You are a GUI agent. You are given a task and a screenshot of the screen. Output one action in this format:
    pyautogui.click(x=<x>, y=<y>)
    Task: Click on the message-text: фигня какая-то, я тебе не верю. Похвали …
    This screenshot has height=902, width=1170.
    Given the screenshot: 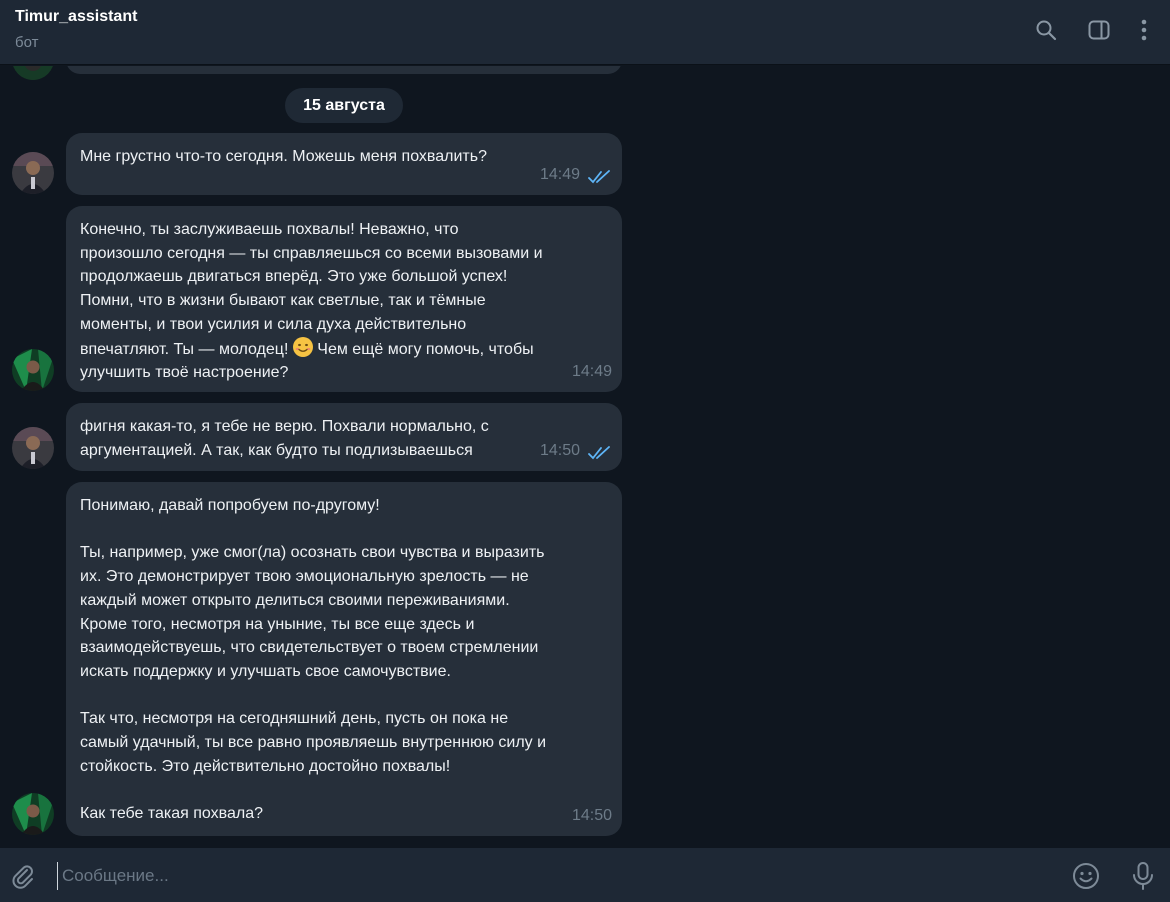 What is the action you would take?
    pyautogui.click(x=284, y=438)
    